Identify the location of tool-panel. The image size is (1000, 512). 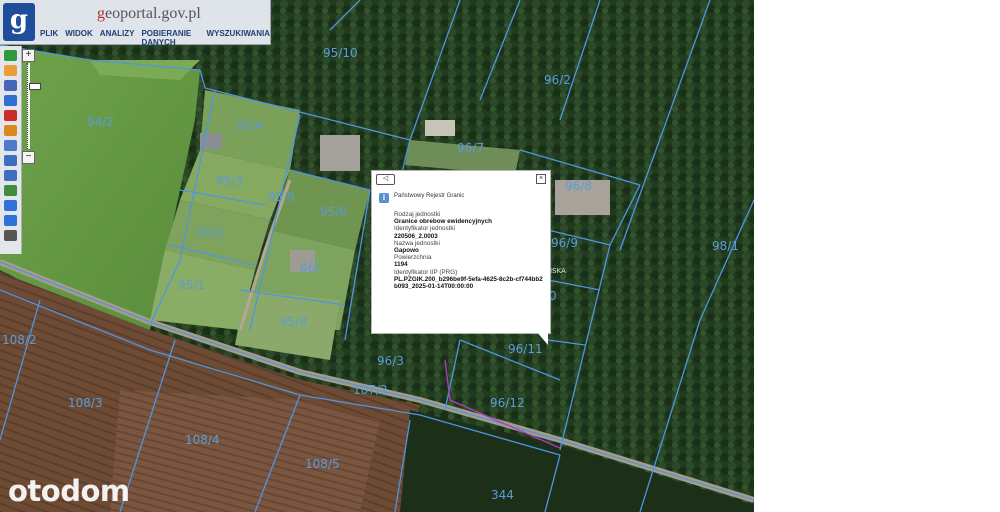
(11, 150).